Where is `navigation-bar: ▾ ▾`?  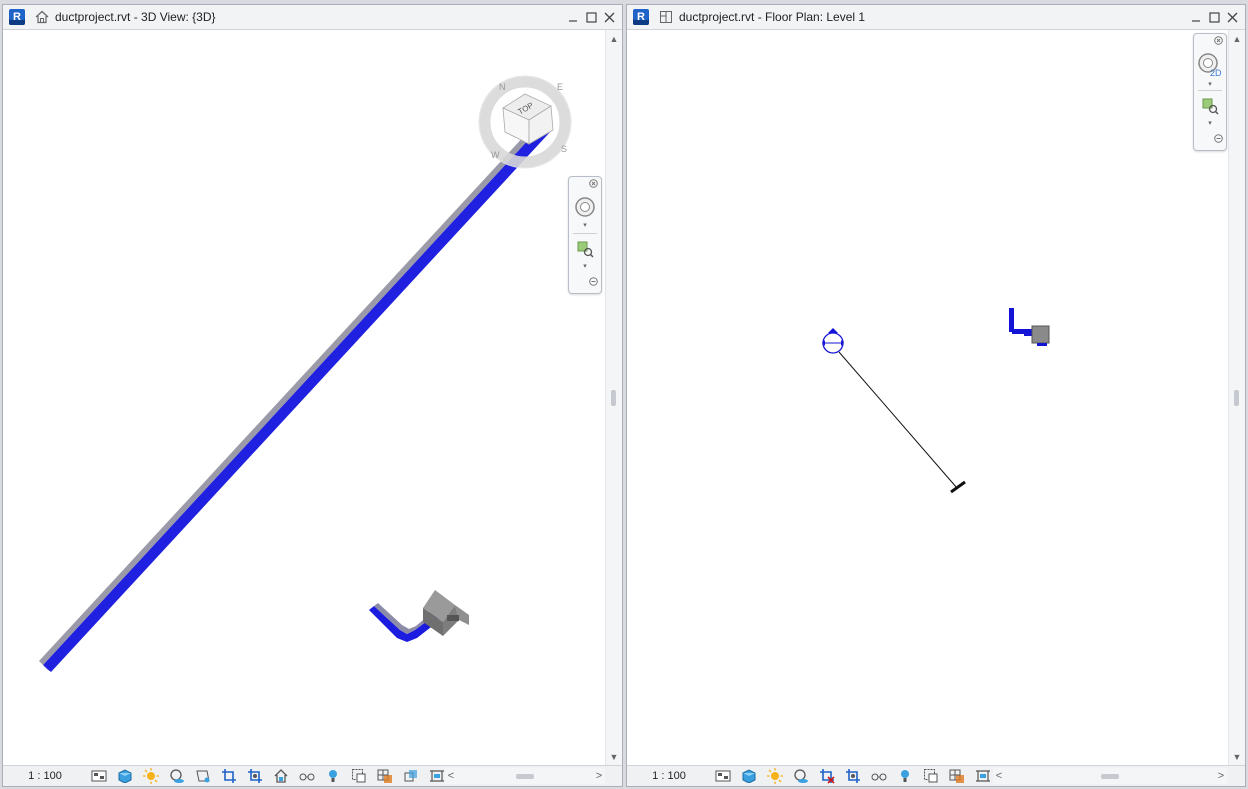 navigation-bar: ▾ ▾ is located at coordinates (585, 235).